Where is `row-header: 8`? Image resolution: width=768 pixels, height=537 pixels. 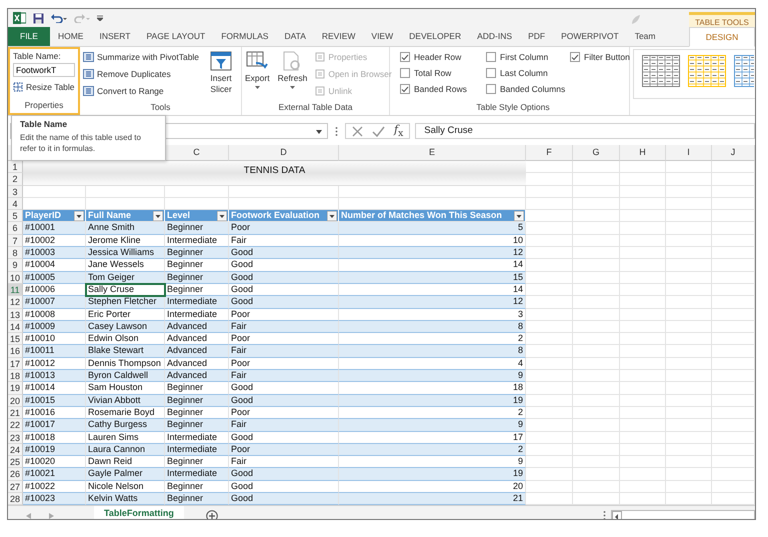
row-header: 8 is located at coordinates (15, 253).